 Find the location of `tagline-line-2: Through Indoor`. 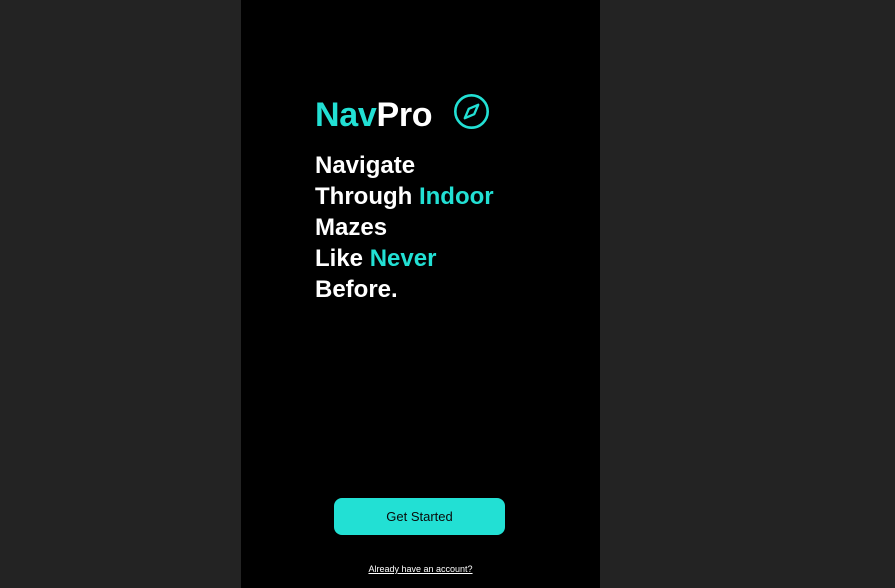

tagline-line-2: Through Indoor is located at coordinates (404, 196).